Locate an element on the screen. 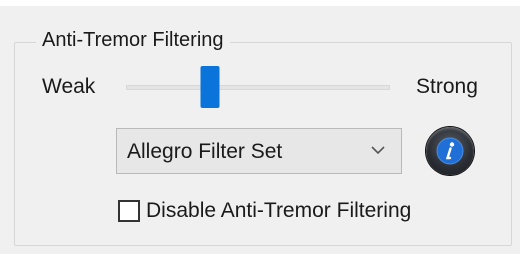 The width and height of the screenshot is (520, 254). chevron-down-icon is located at coordinates (378, 150).